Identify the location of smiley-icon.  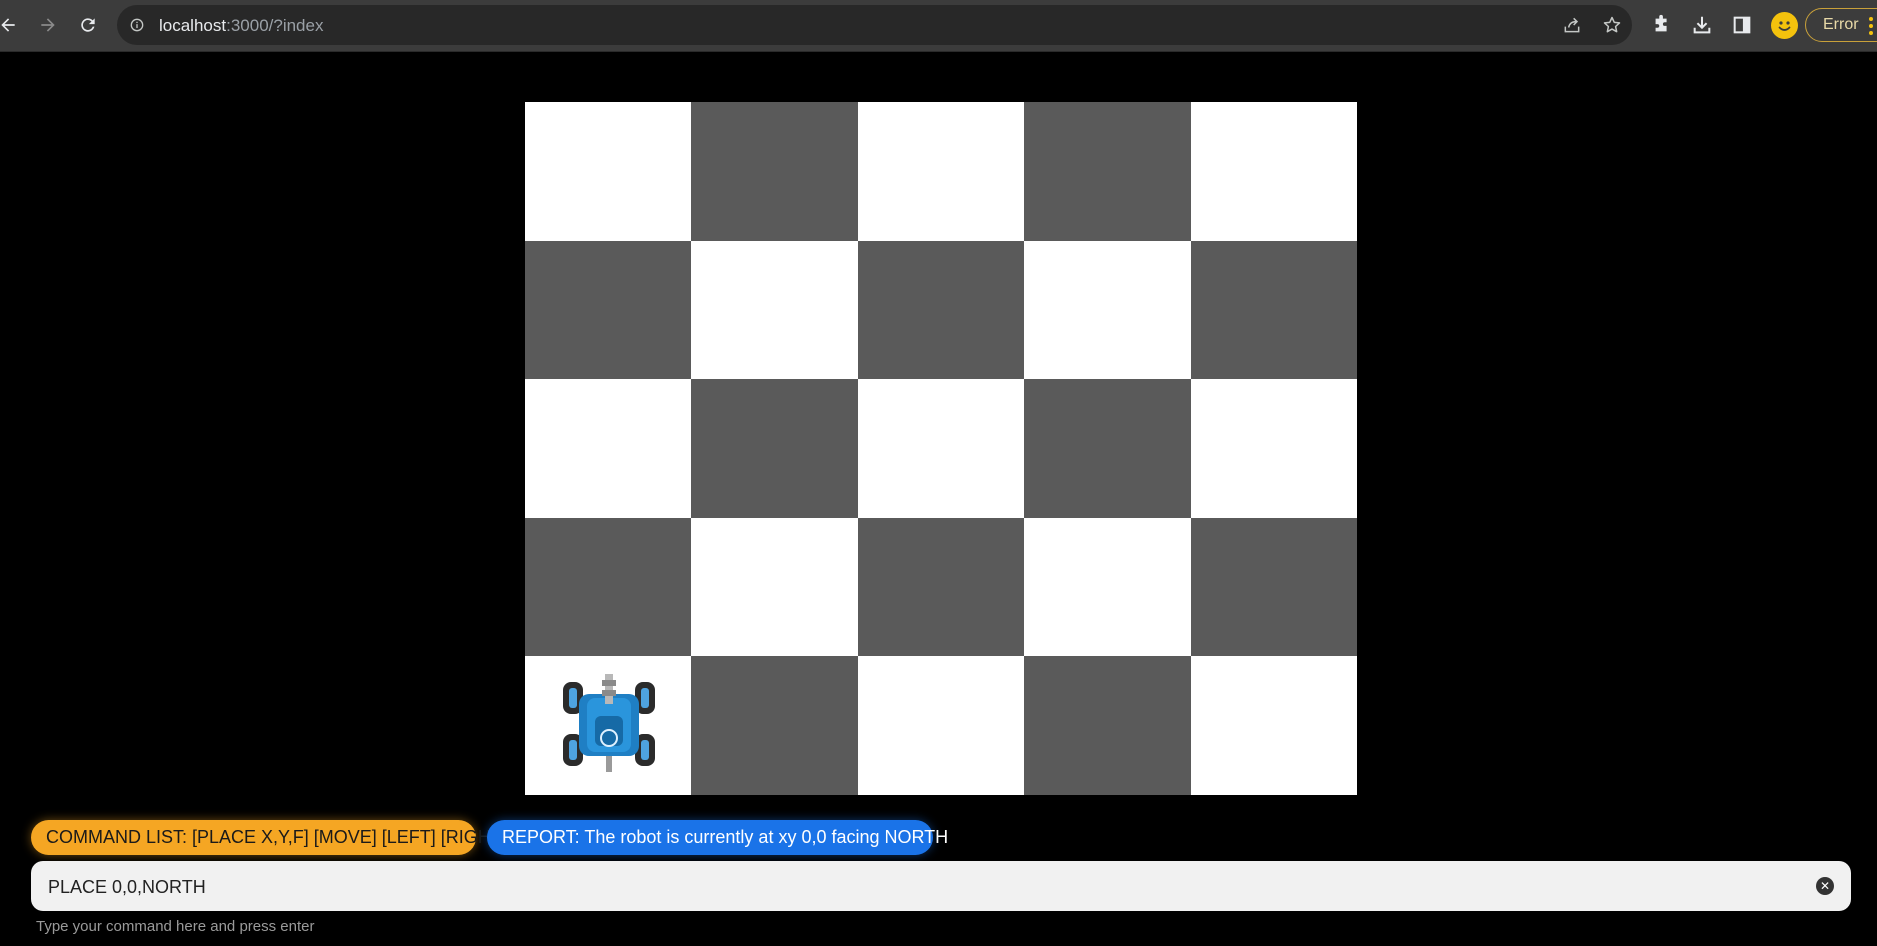
(1784, 26).